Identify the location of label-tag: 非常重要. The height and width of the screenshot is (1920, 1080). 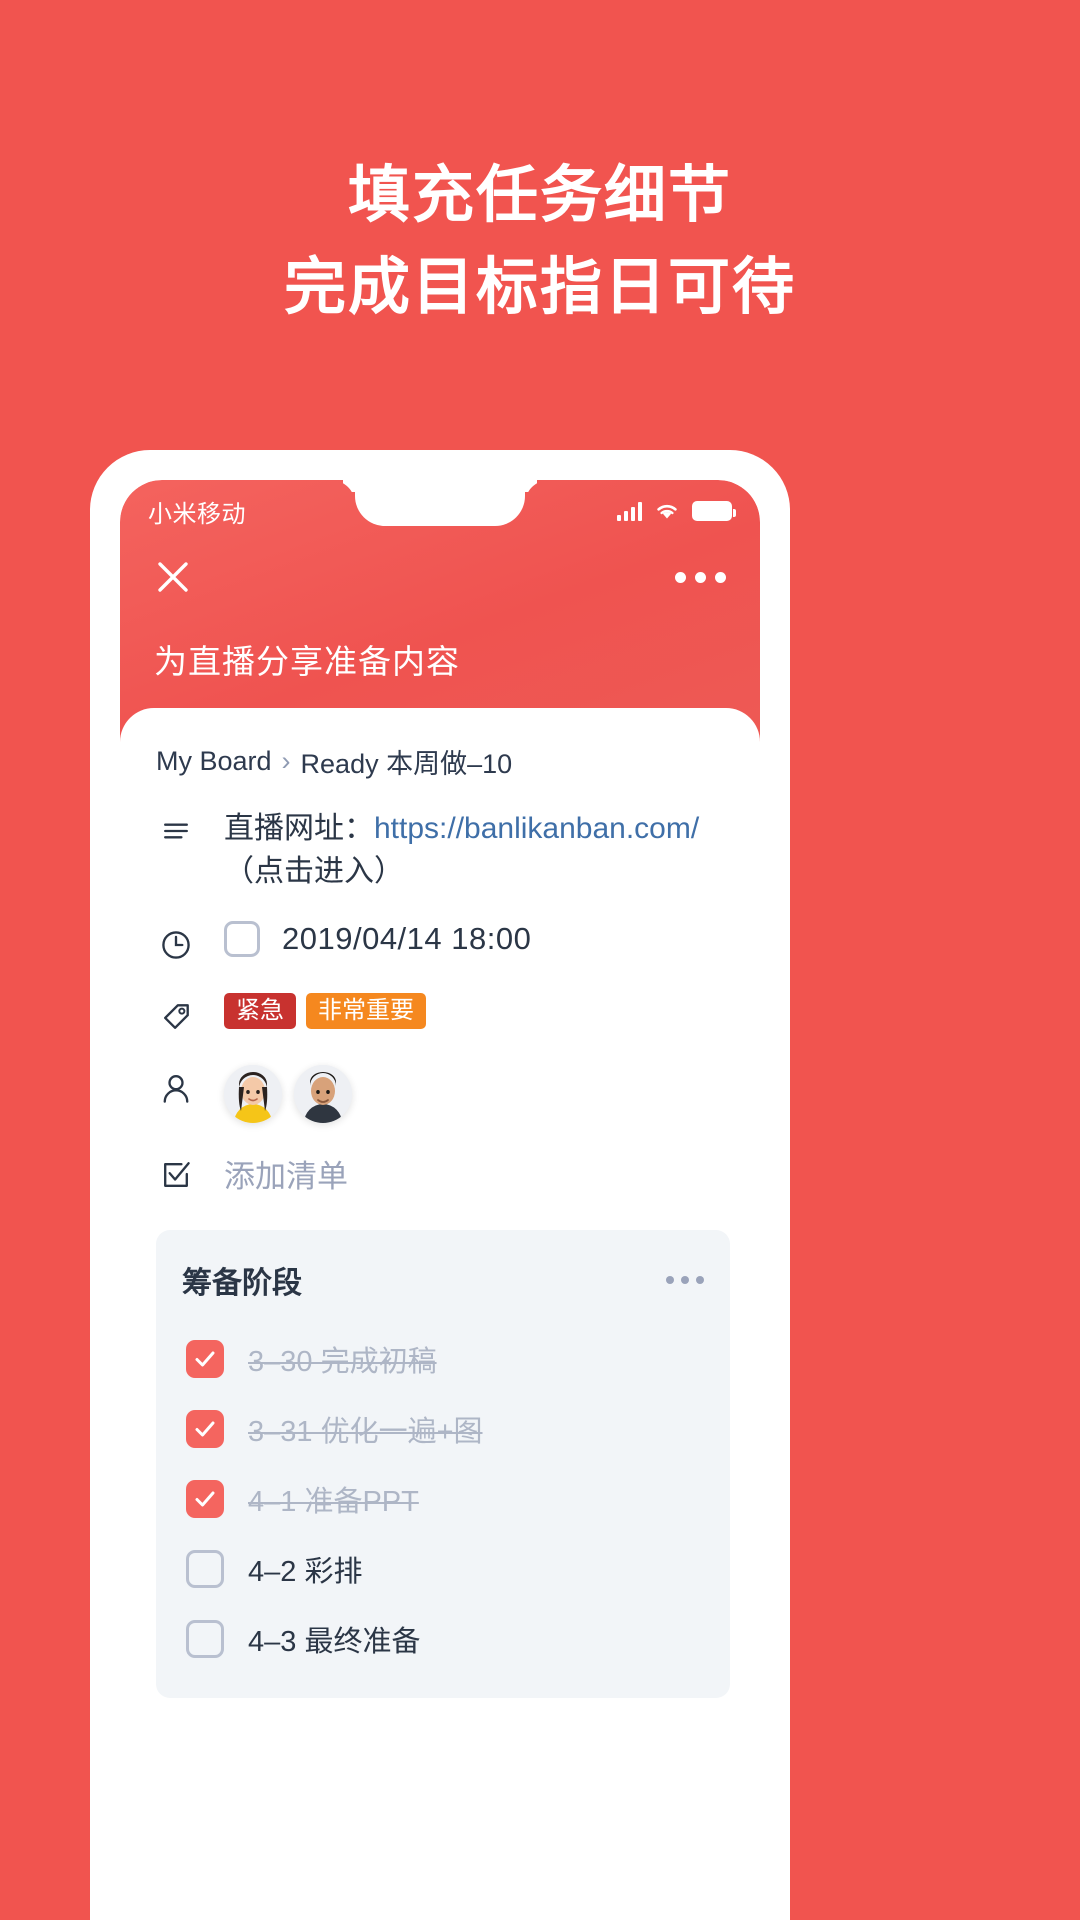
(366, 1011).